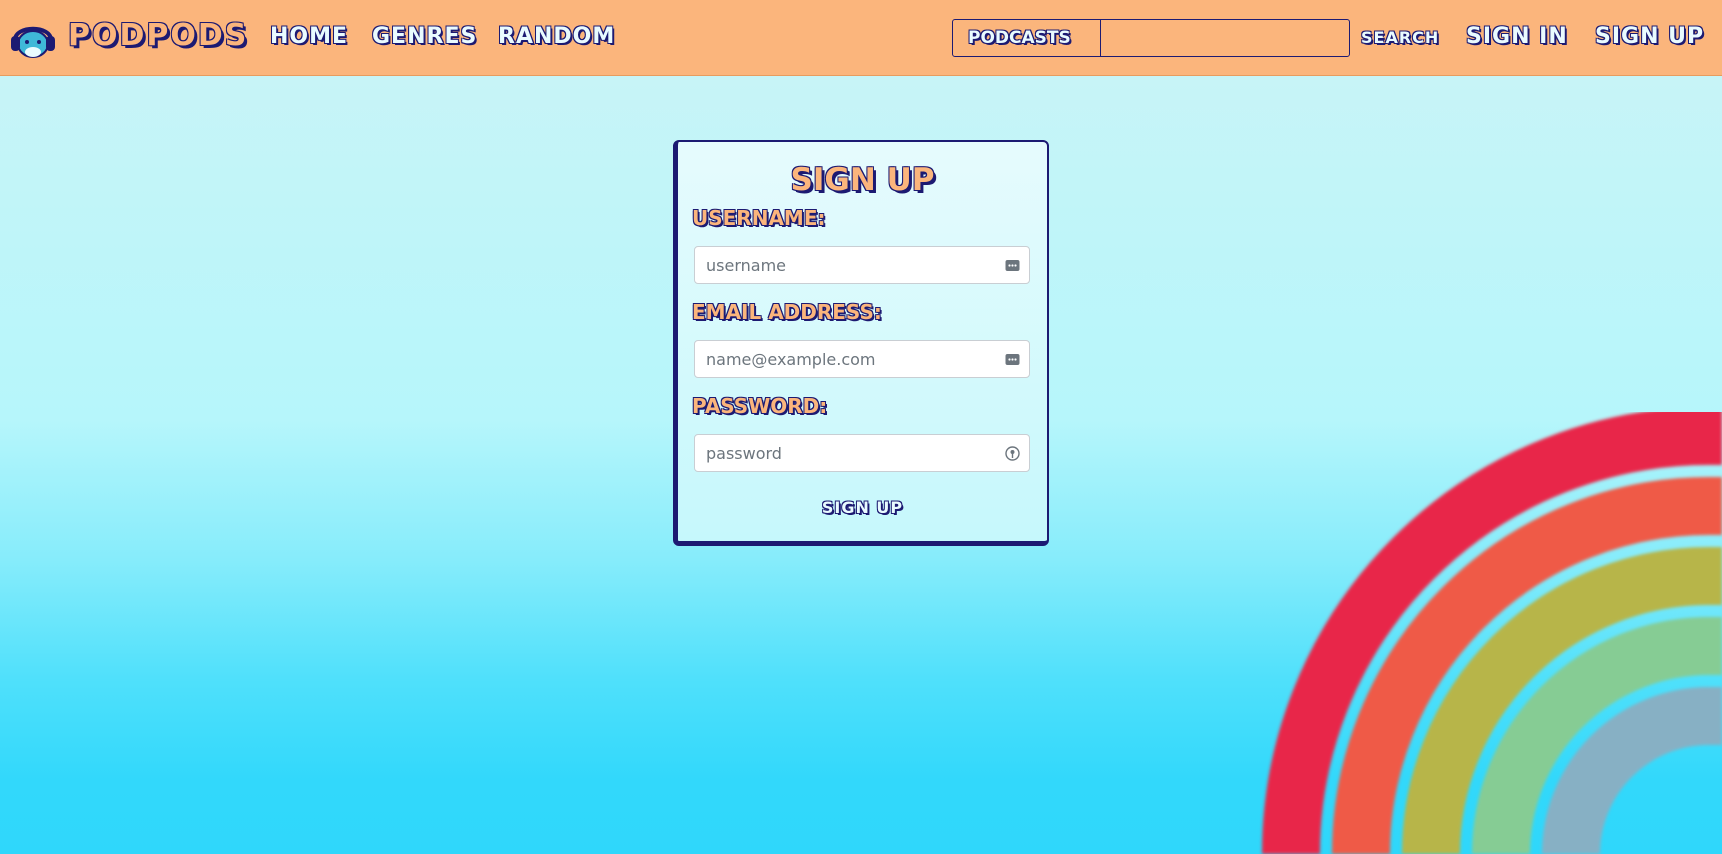  What do you see at coordinates (1027, 38) in the screenshot?
I see `search-category-select: PODCASTS` at bounding box center [1027, 38].